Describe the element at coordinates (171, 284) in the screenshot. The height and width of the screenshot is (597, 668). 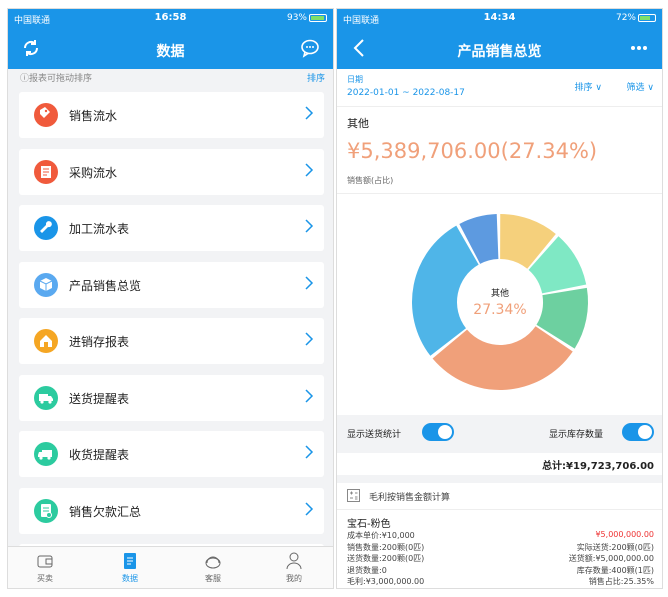
I see `menu-item: 产品销售总览` at that location.